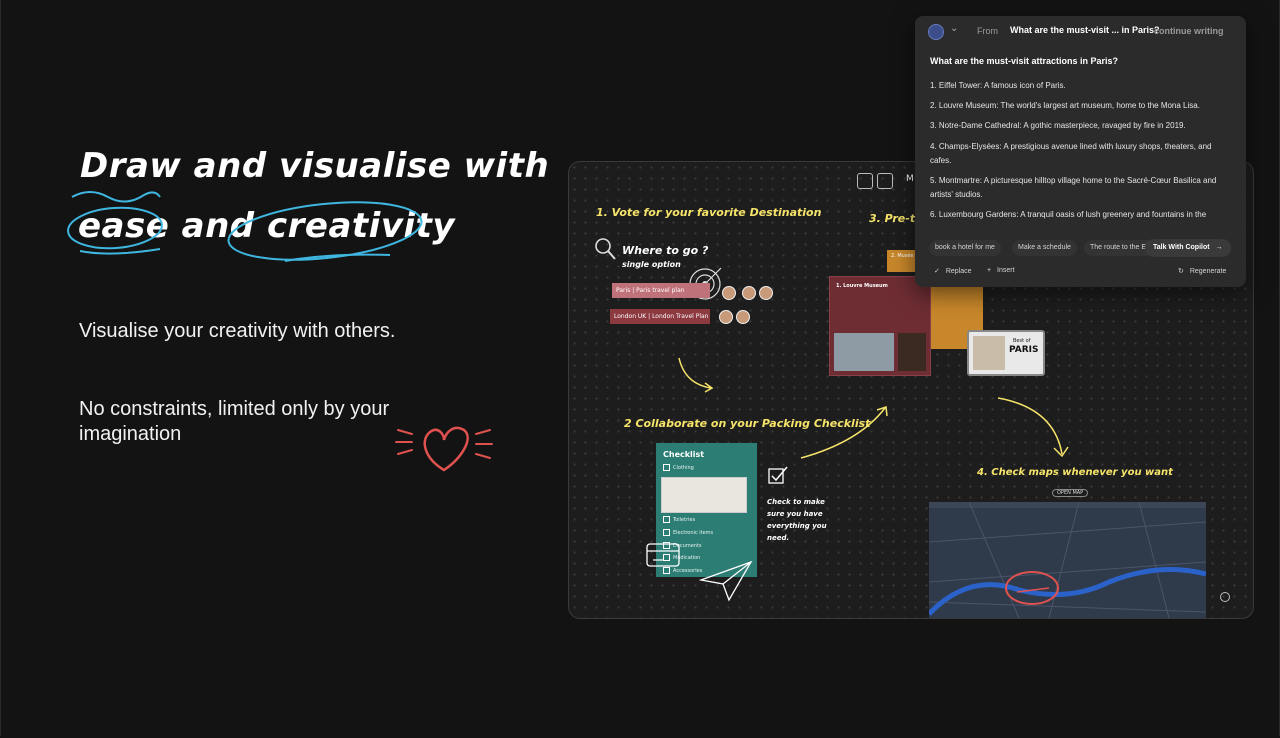 Image resolution: width=1280 pixels, height=738 pixels. I want to click on paper-plane-icon, so click(726, 581).